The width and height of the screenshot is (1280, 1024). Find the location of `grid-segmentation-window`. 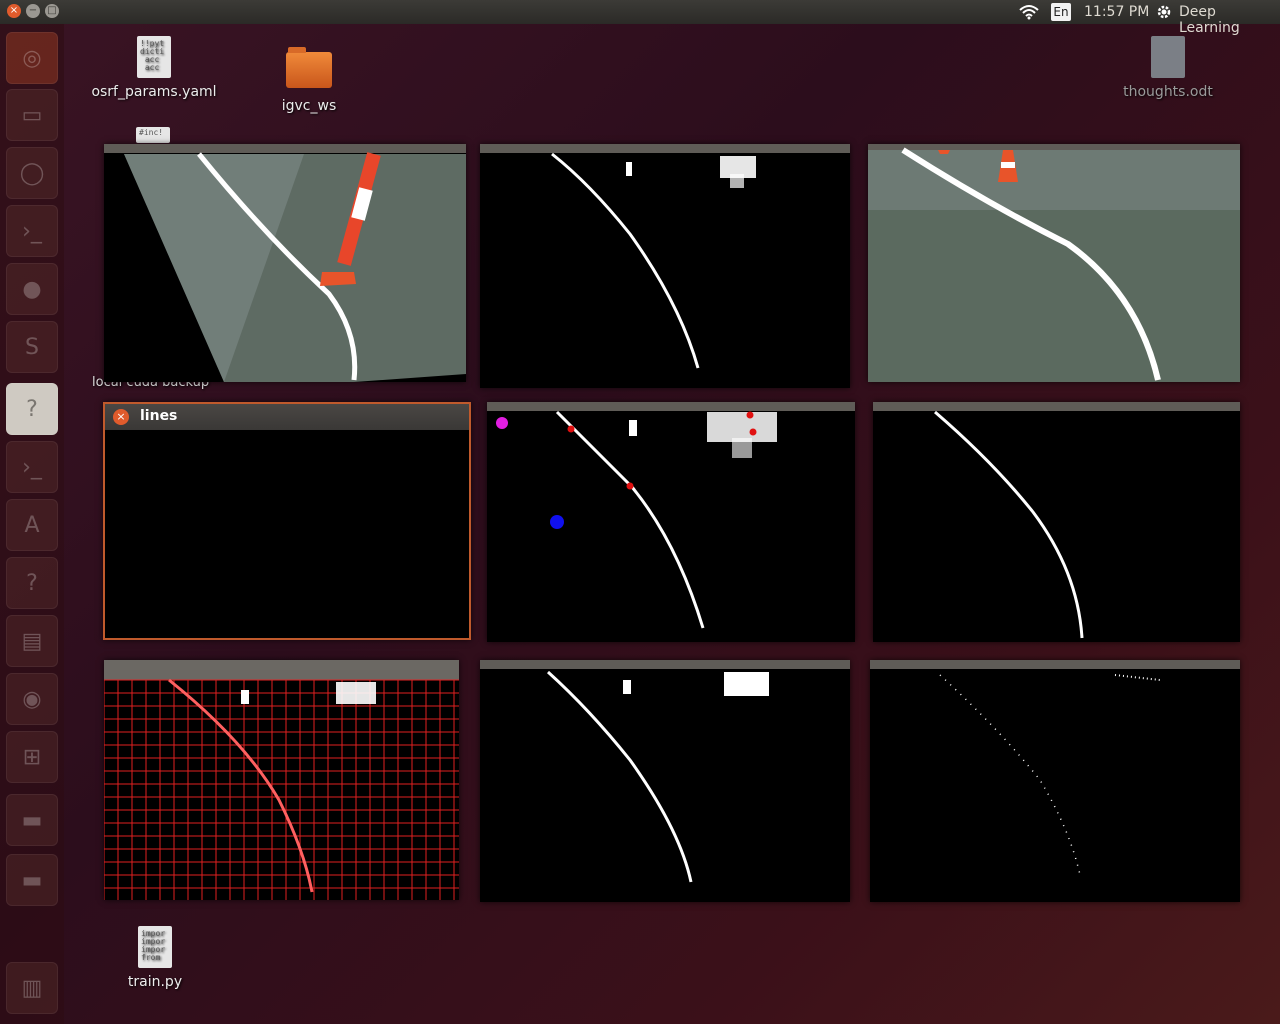

grid-segmentation-window is located at coordinates (281, 780).